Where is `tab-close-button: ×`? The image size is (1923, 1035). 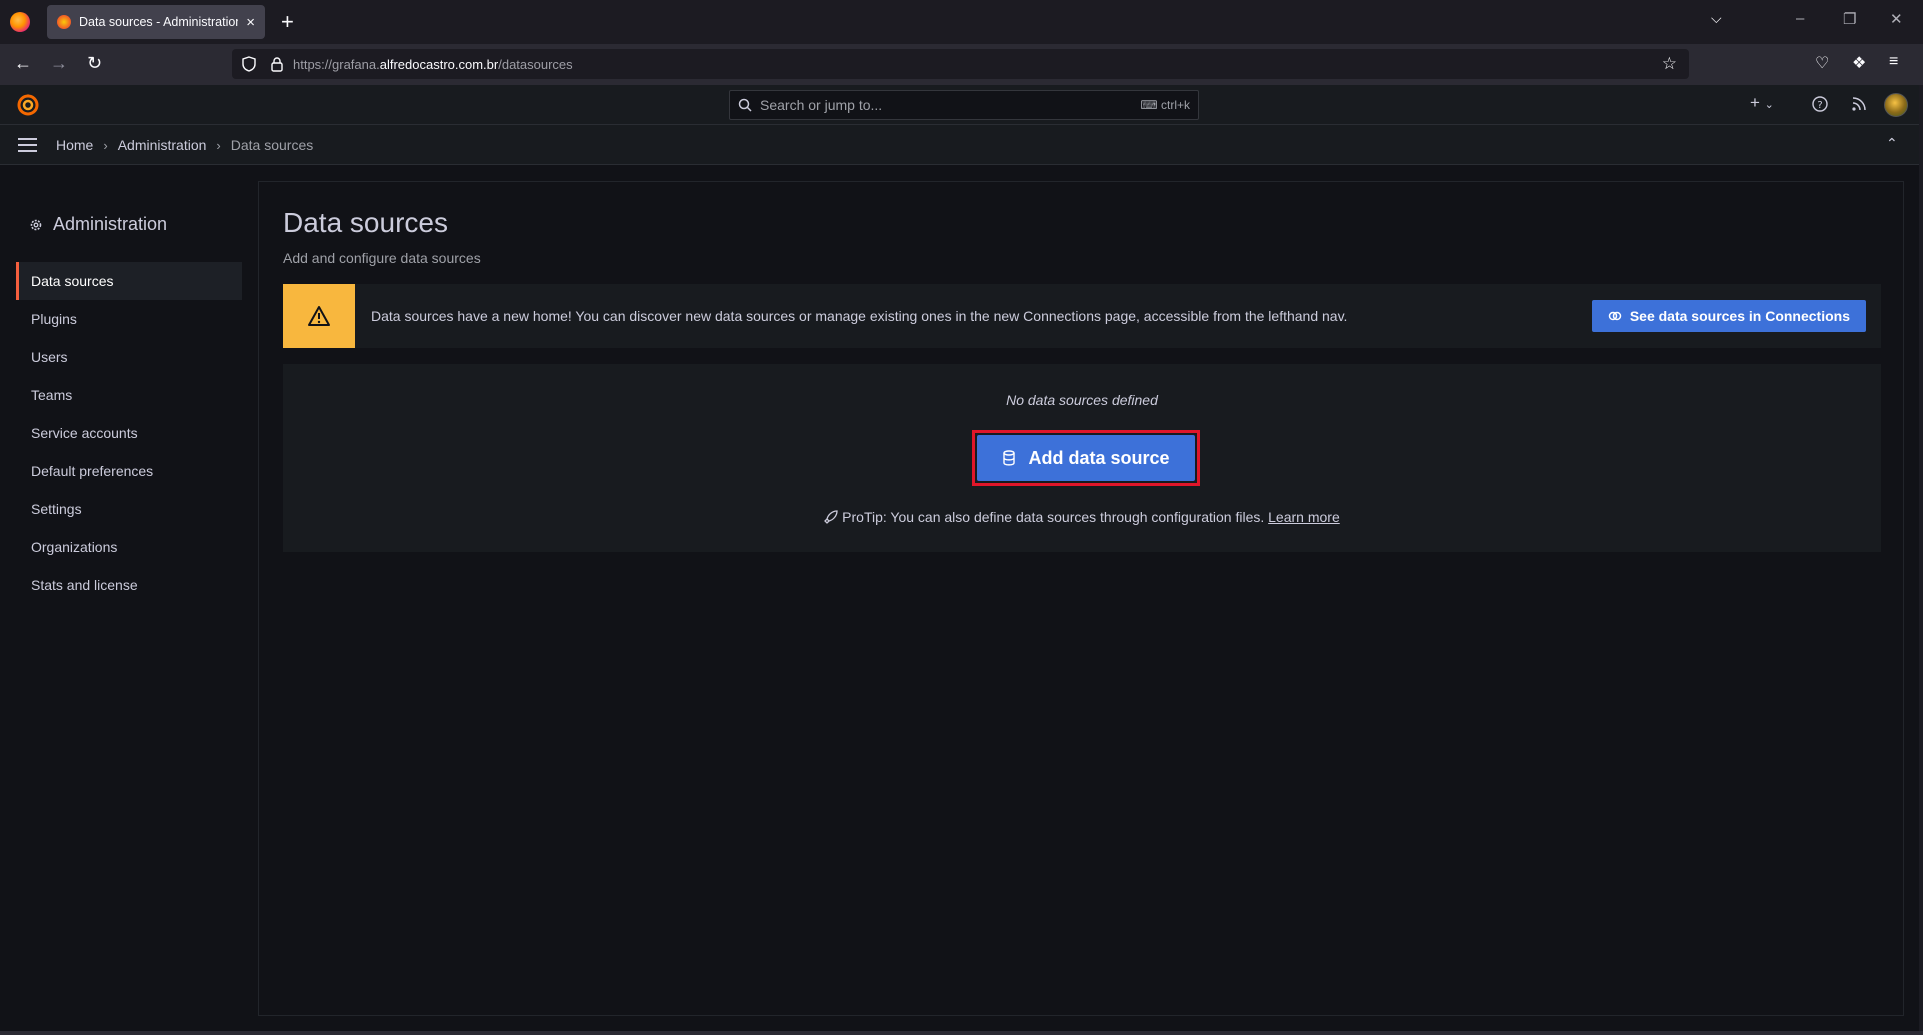
tab-close-button: × is located at coordinates (250, 22).